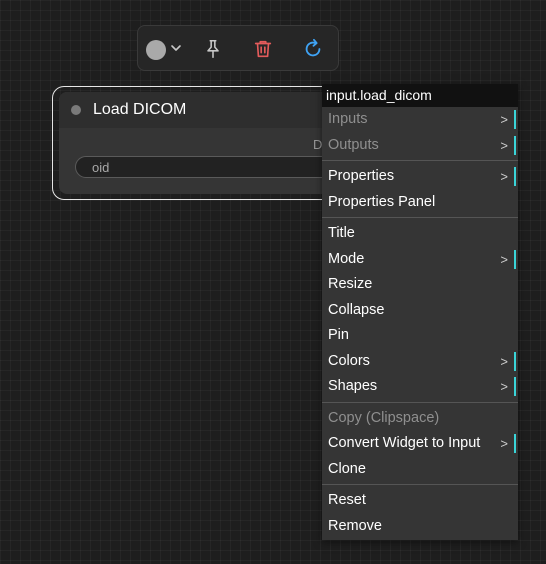 The image size is (546, 564). What do you see at coordinates (238, 48) in the screenshot?
I see `node-toolbar` at bounding box center [238, 48].